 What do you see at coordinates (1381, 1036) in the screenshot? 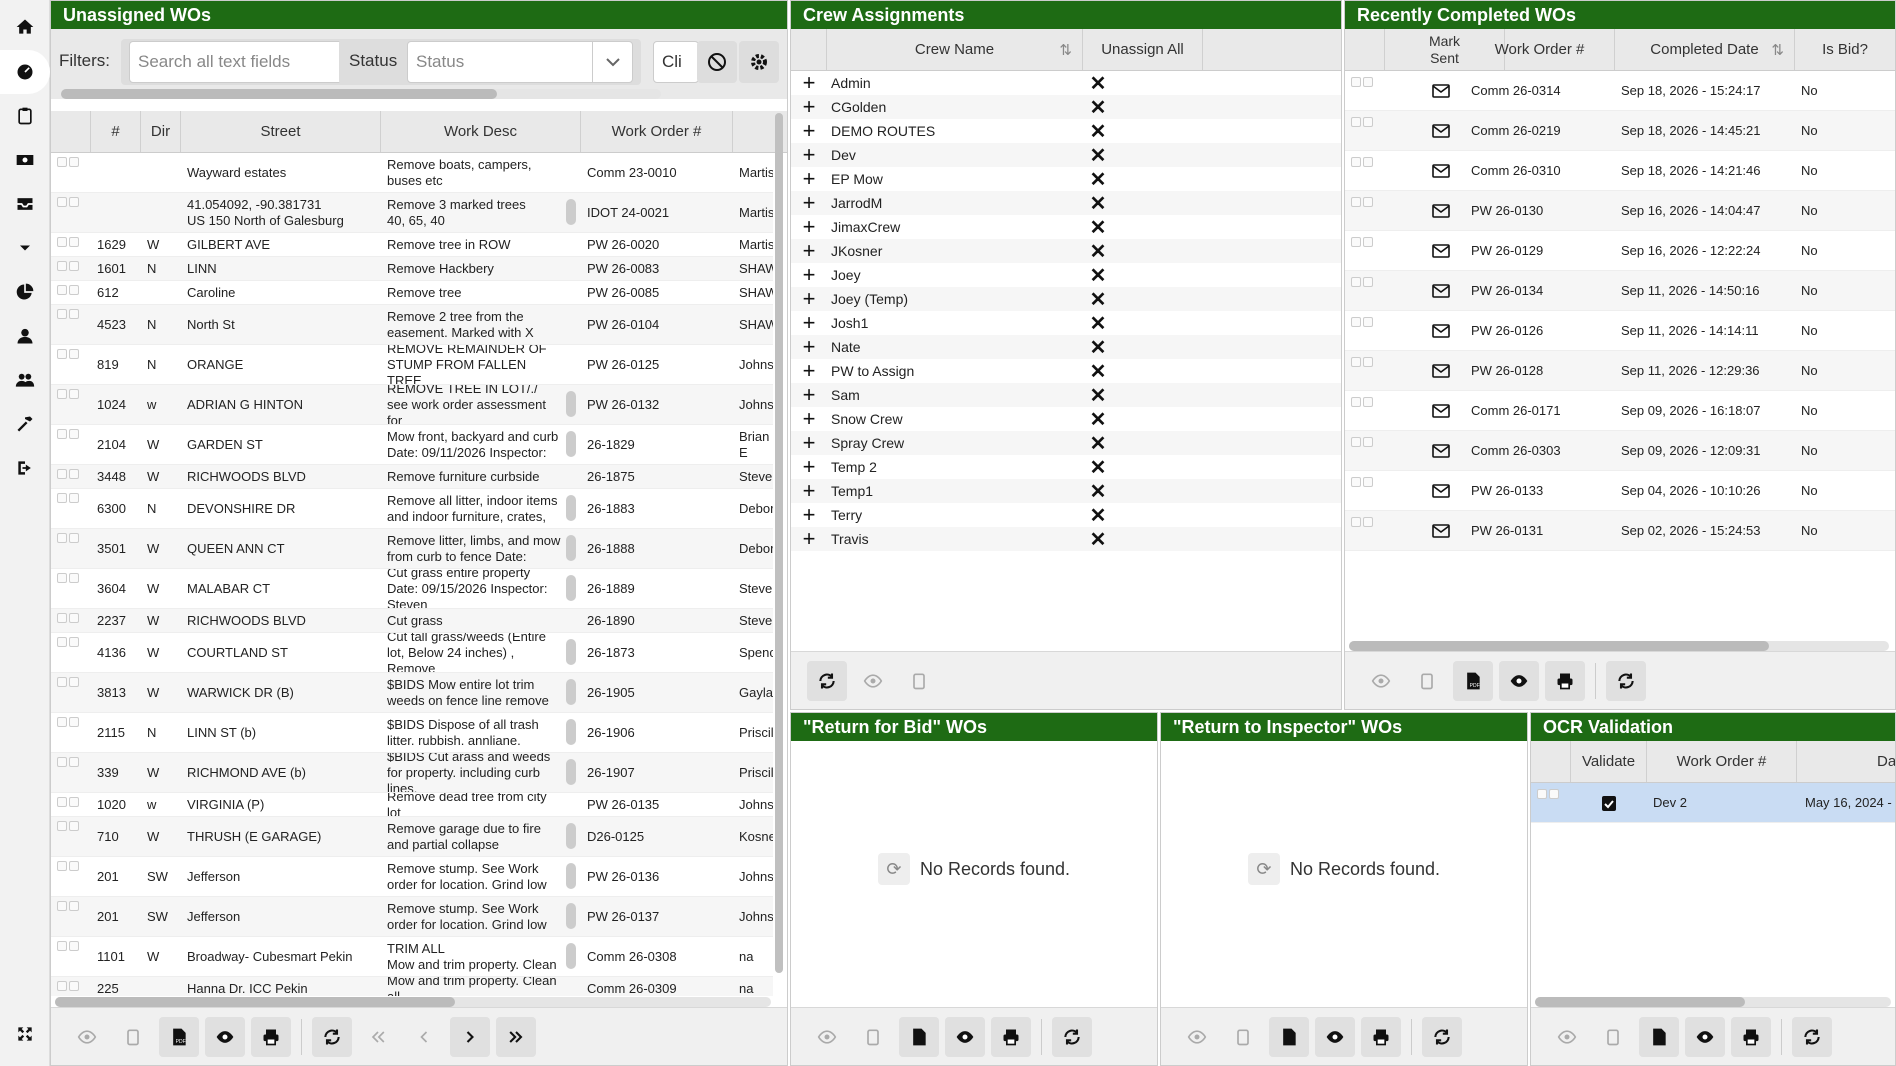
I see `print-icon` at bounding box center [1381, 1036].